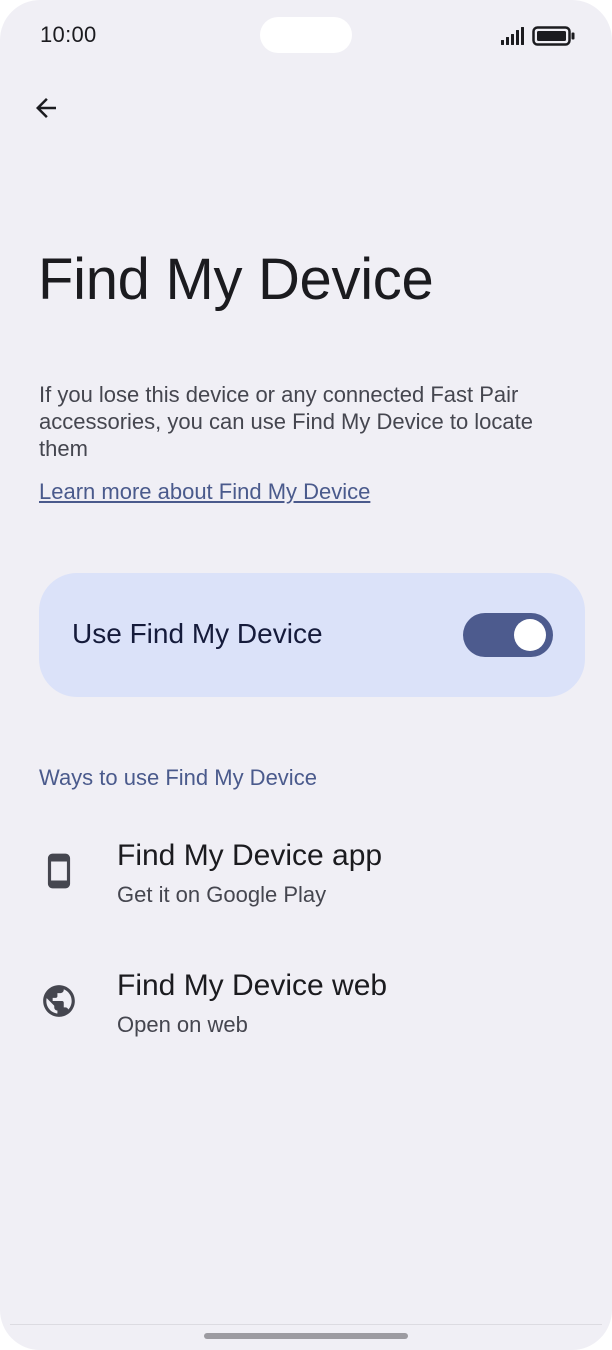 The image size is (612, 1350). Describe the element at coordinates (59, 871) in the screenshot. I see `smartphone-icon` at that location.